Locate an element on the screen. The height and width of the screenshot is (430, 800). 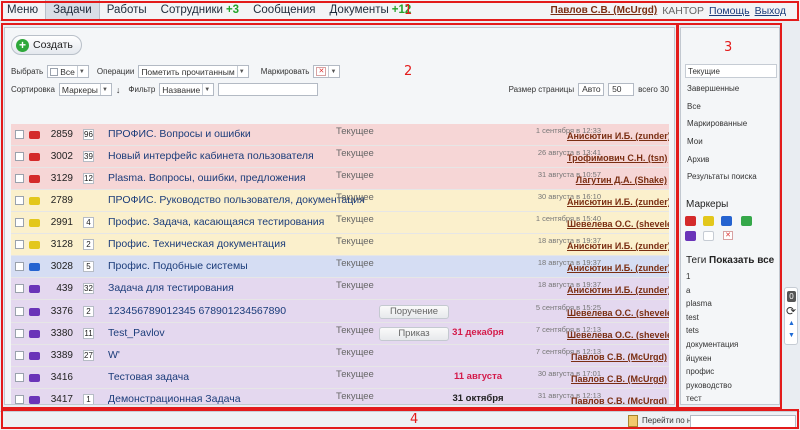
annotation-label-2: 2 is located at coordinates (408, 71).